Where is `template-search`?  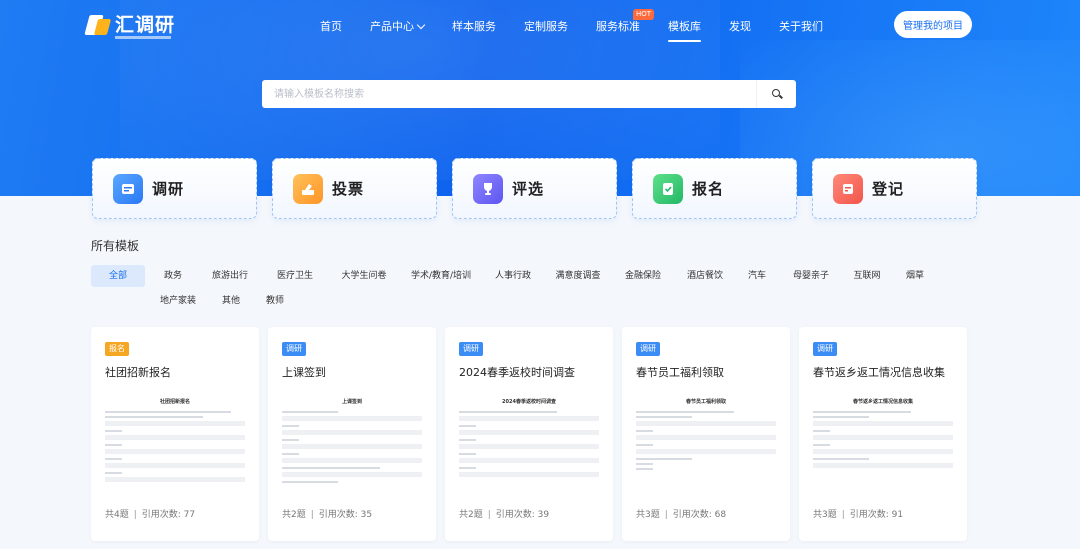
template-search is located at coordinates (529, 94).